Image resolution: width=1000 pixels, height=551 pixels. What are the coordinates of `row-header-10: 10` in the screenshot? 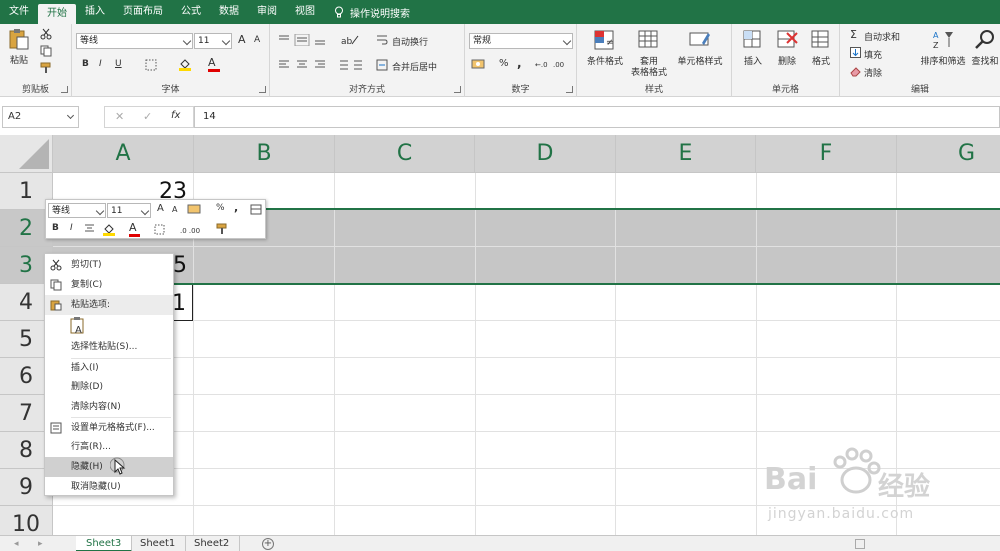 It's located at (26, 520).